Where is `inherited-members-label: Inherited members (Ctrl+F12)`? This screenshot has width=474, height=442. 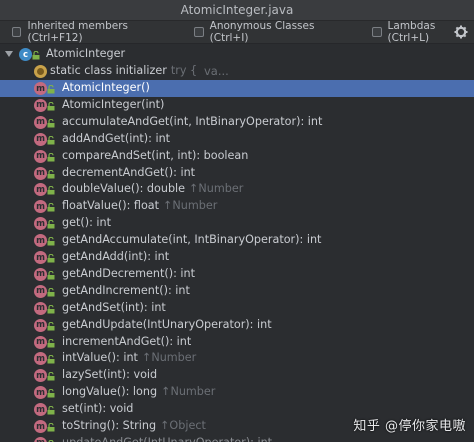 inherited-members-label: Inherited members (Ctrl+F12) is located at coordinates (77, 32).